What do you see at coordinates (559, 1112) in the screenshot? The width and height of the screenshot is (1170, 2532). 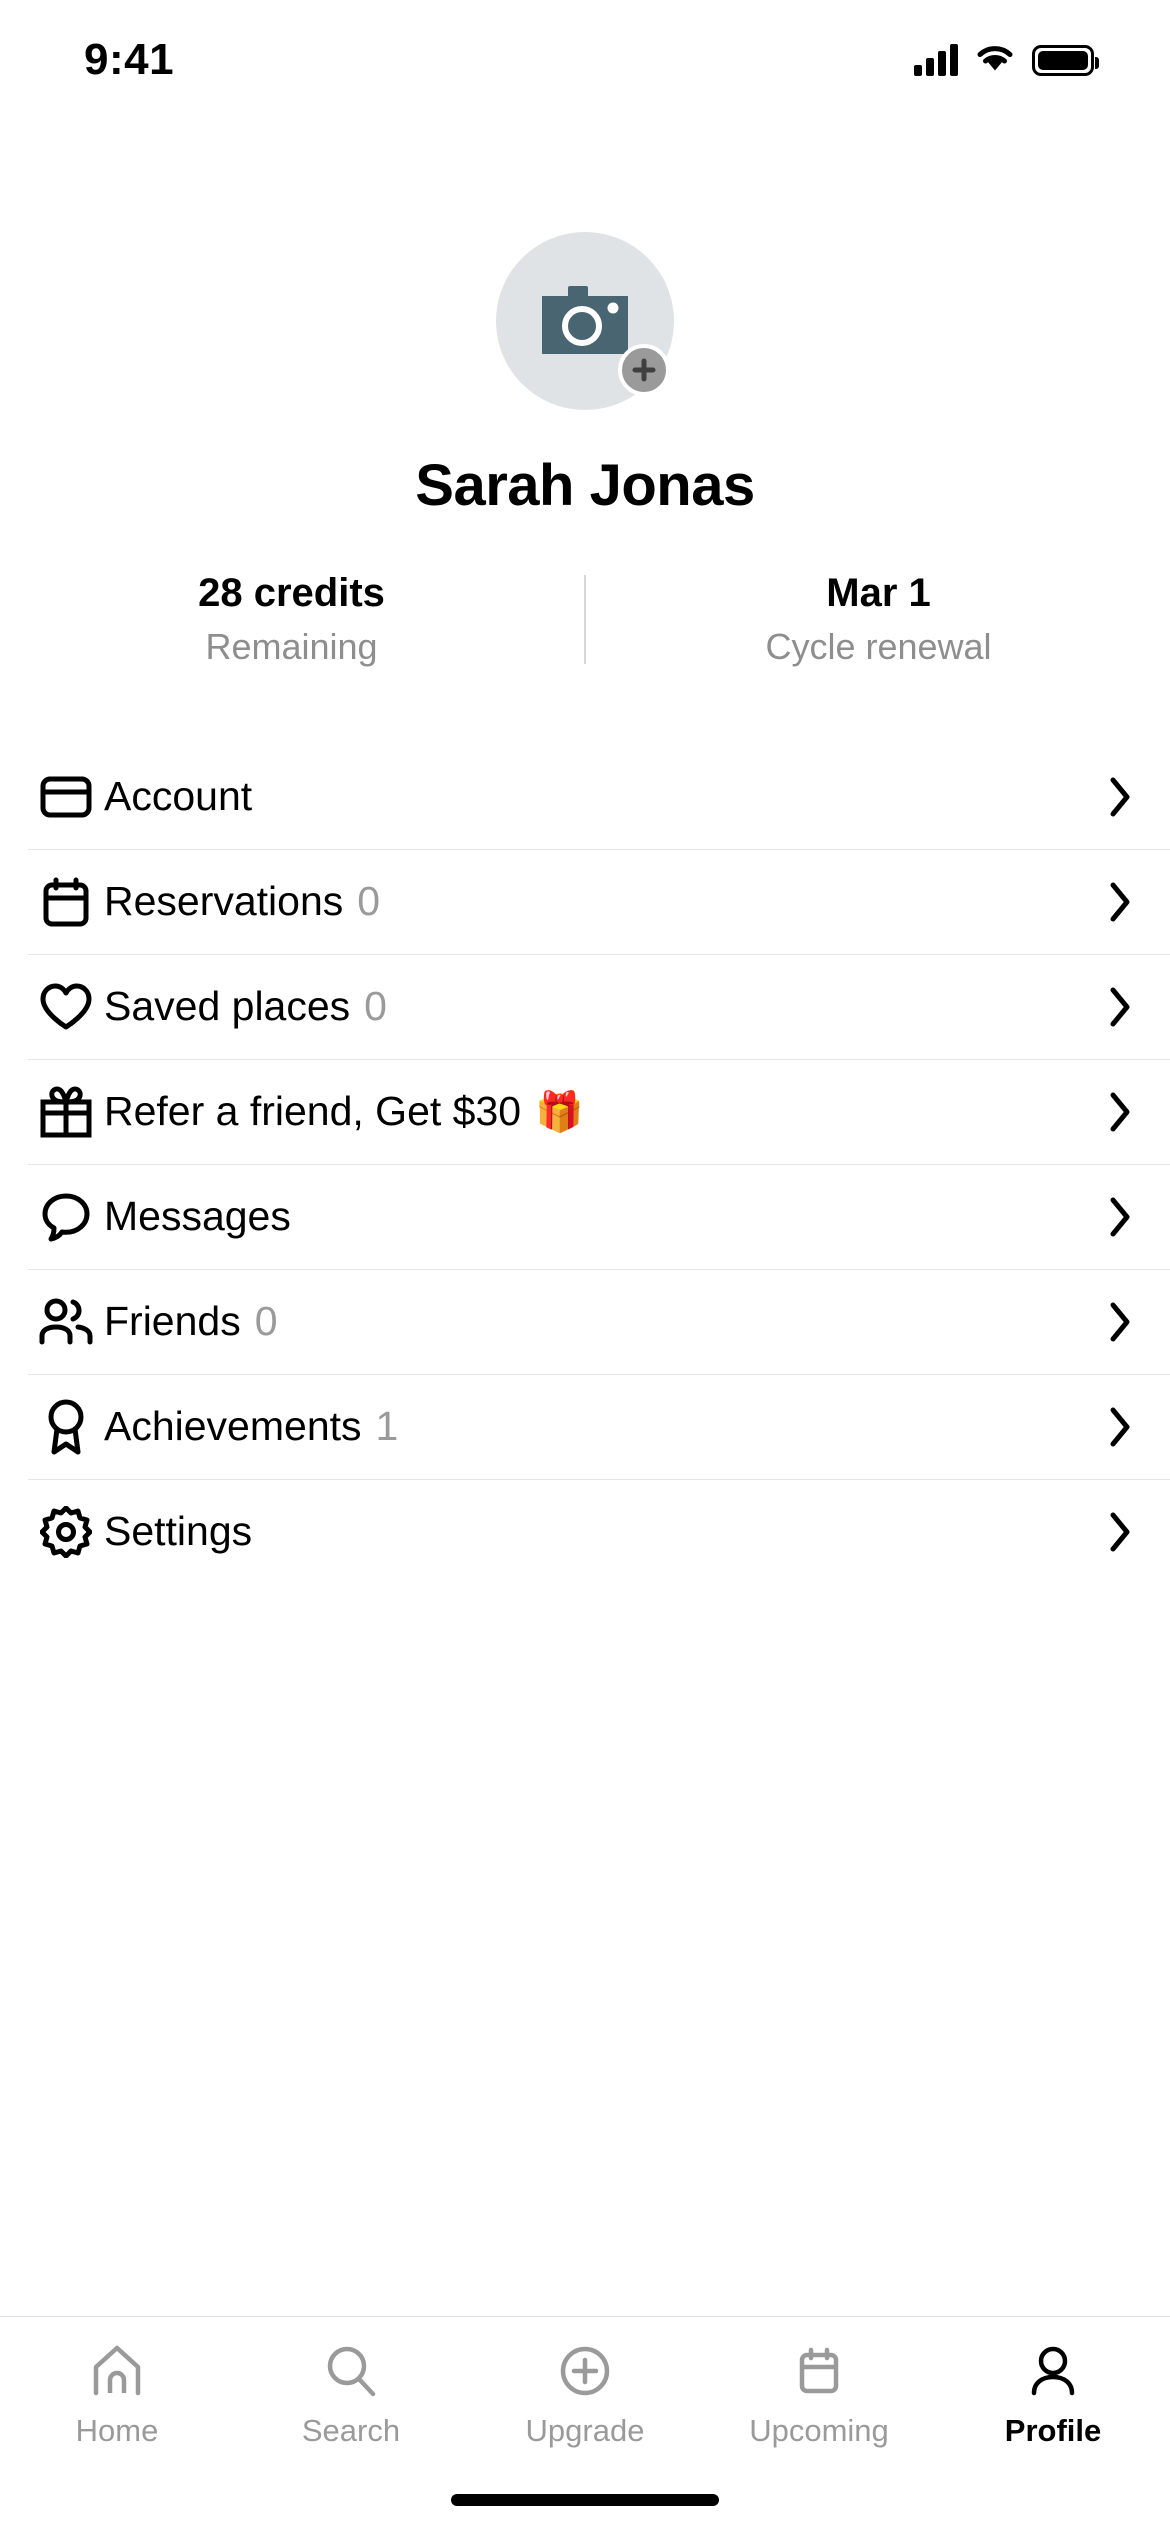 I see `gift-emoji: 🎁` at bounding box center [559, 1112].